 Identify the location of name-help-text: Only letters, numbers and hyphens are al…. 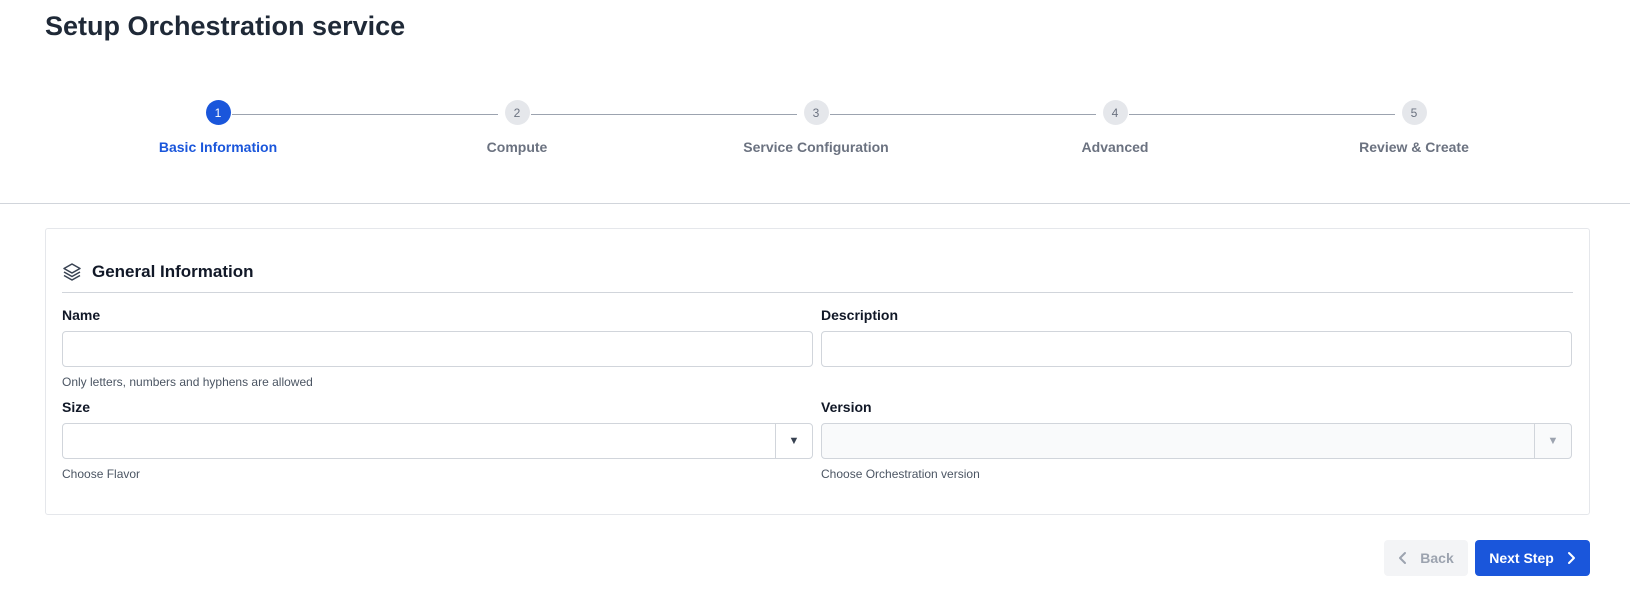
(187, 382).